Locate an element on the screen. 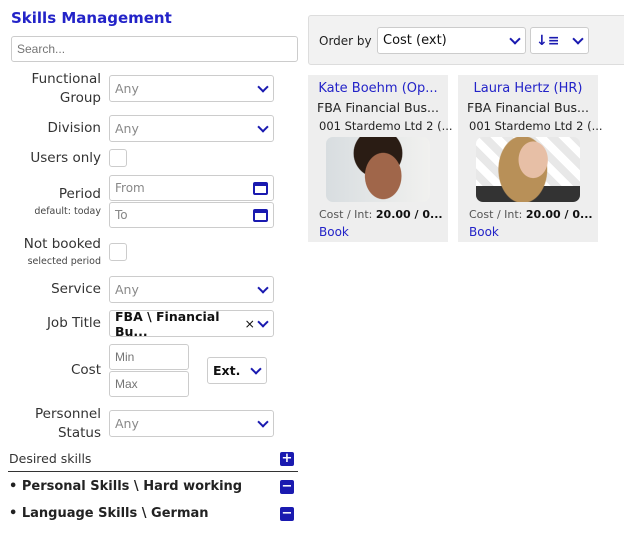  period-label: Period is located at coordinates (79, 194).